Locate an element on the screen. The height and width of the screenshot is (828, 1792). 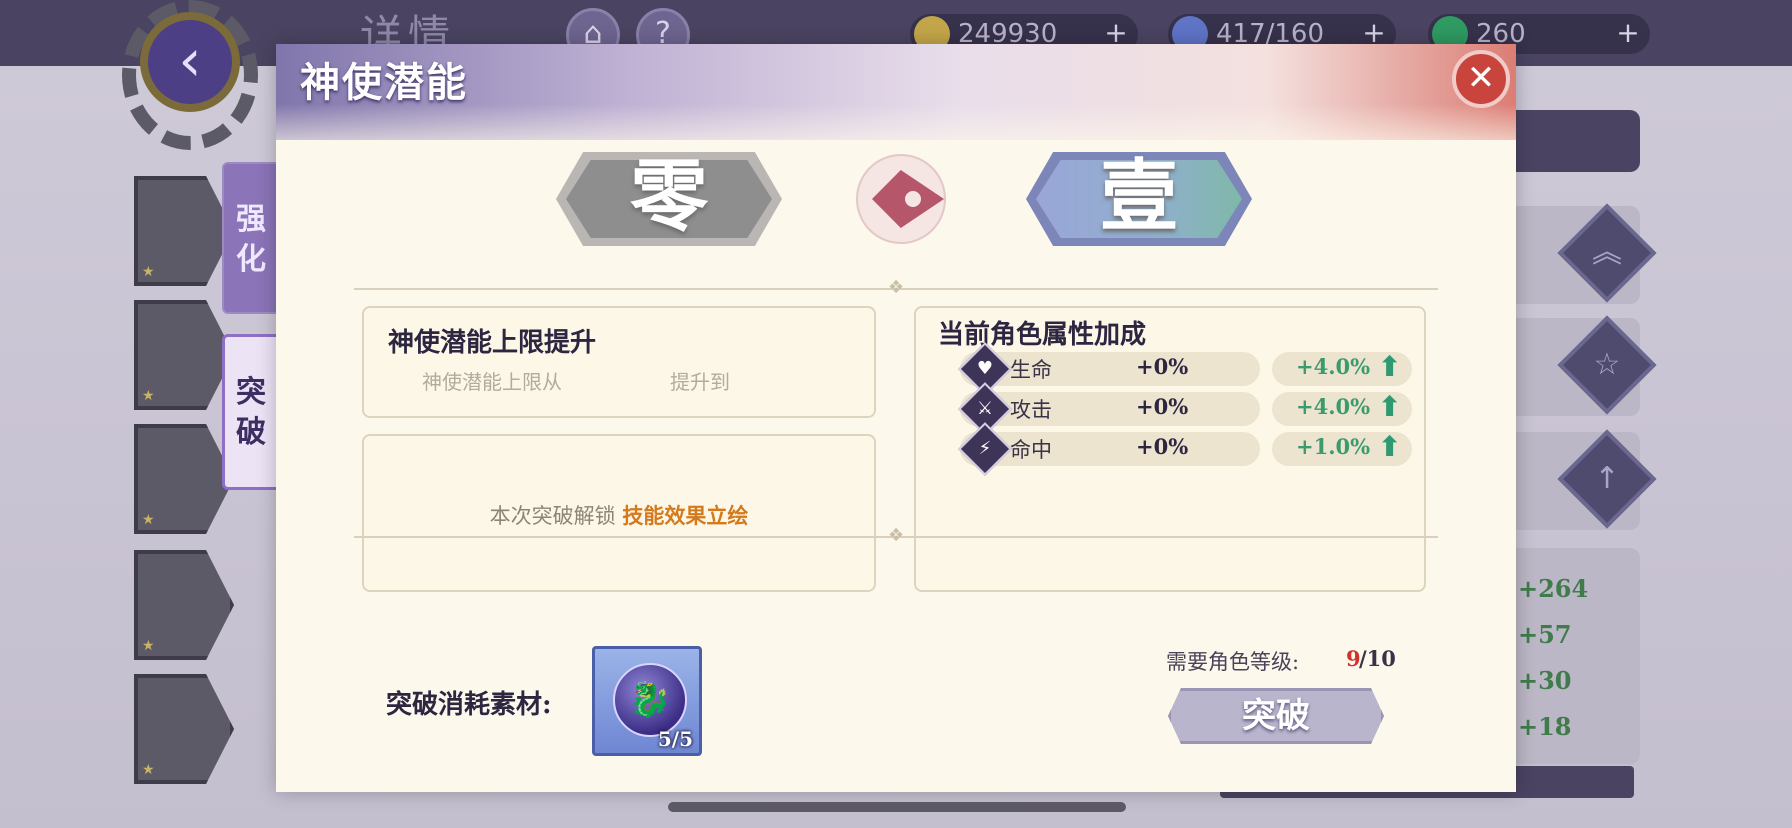
breakthrough-button: 突破 is located at coordinates (1276, 716).